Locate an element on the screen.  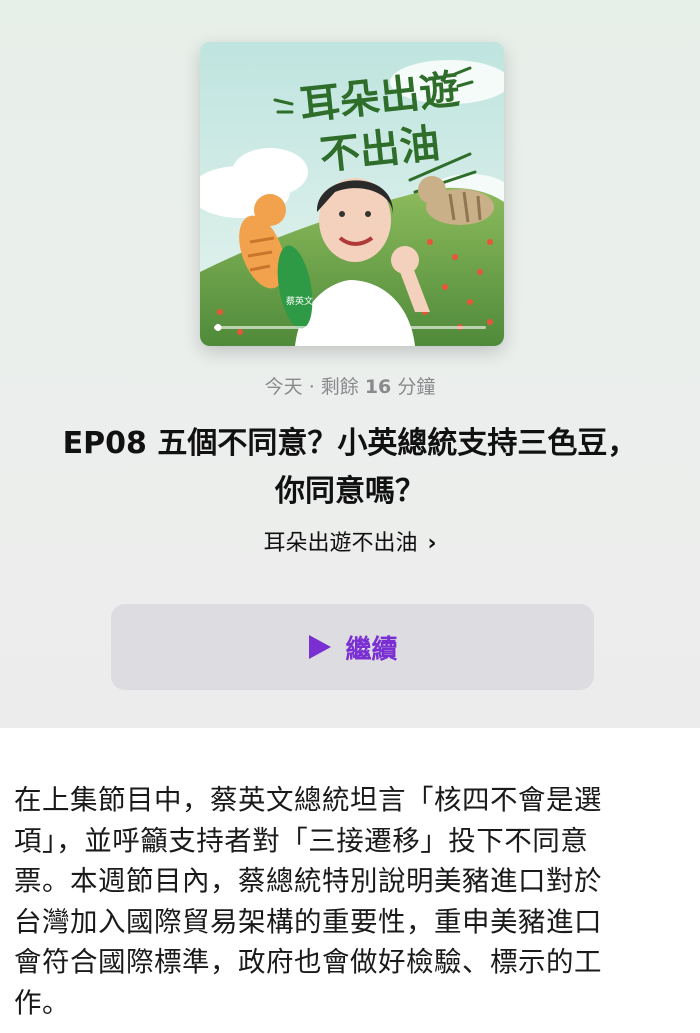
episode-meta: 今天 · 剩餘 16 分鐘 is located at coordinates (350, 385).